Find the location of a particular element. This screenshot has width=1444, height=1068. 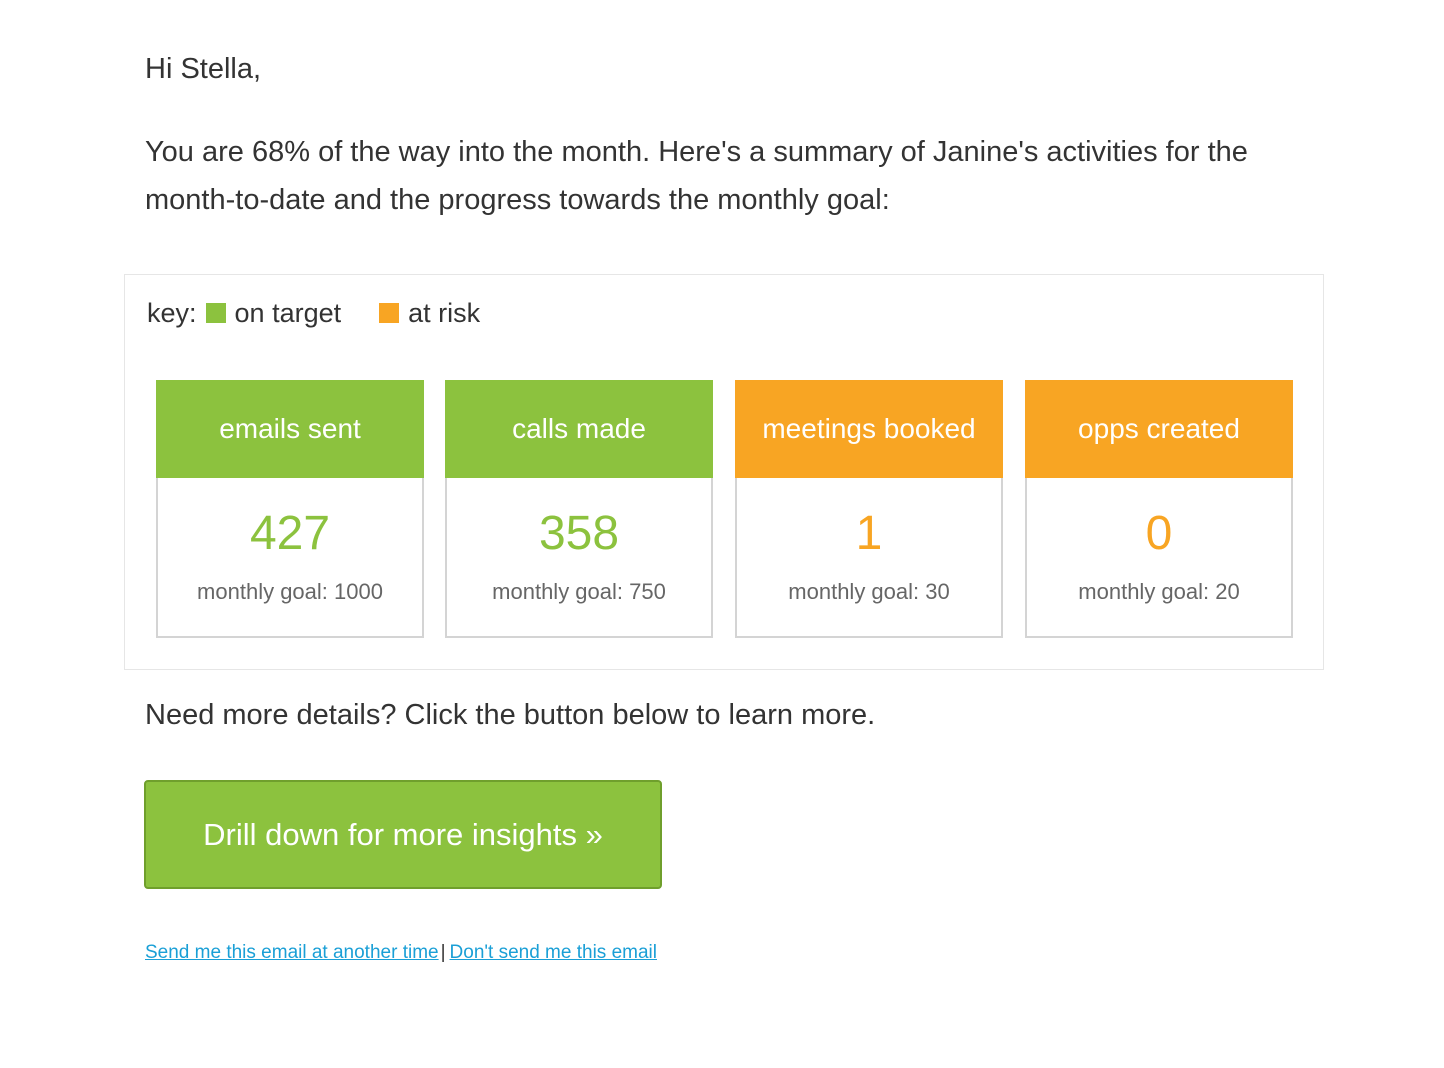

key-item-on-target: on target is located at coordinates (273, 313).